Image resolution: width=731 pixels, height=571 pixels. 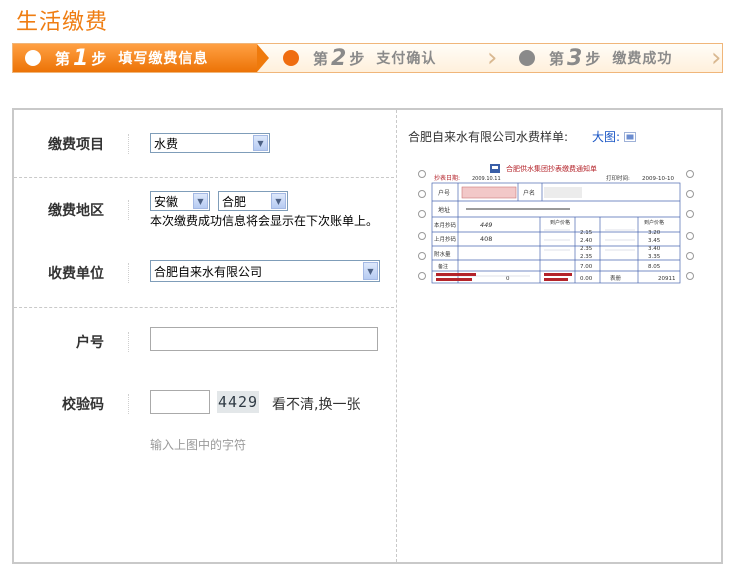 What do you see at coordinates (210, 143) in the screenshot?
I see `item-select: 水费 ▼` at bounding box center [210, 143].